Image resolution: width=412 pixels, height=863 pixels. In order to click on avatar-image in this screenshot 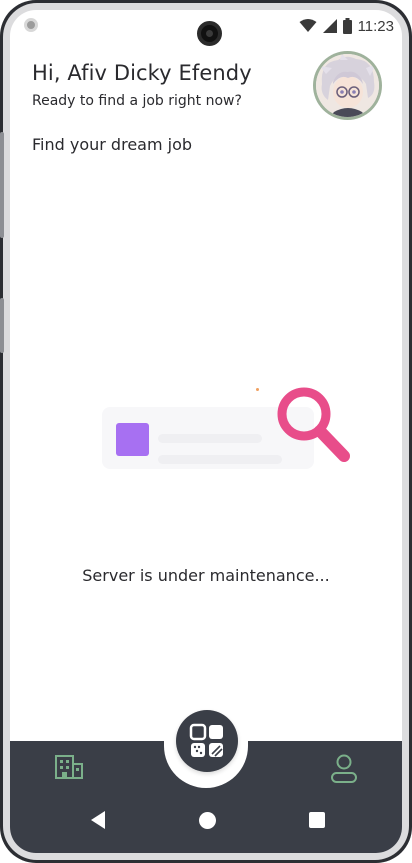, I will do `click(347, 85)`.